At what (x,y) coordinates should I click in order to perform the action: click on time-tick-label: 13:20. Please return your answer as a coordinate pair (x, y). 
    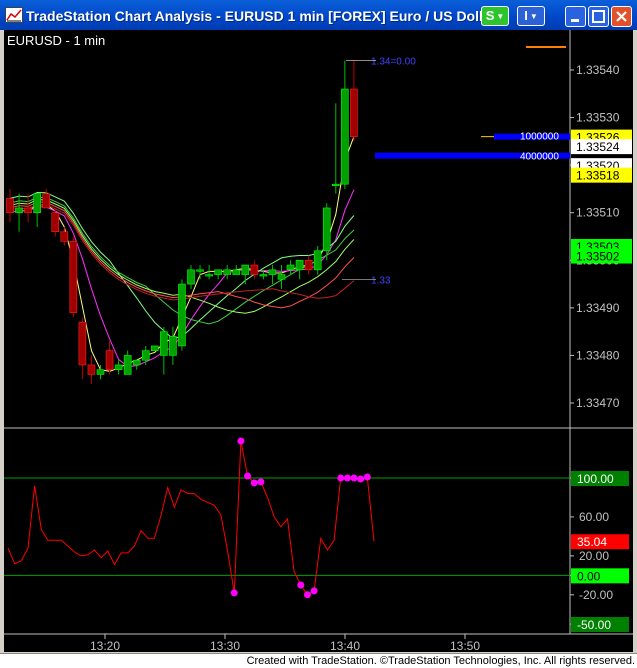
    Looking at the image, I should click on (105, 645).